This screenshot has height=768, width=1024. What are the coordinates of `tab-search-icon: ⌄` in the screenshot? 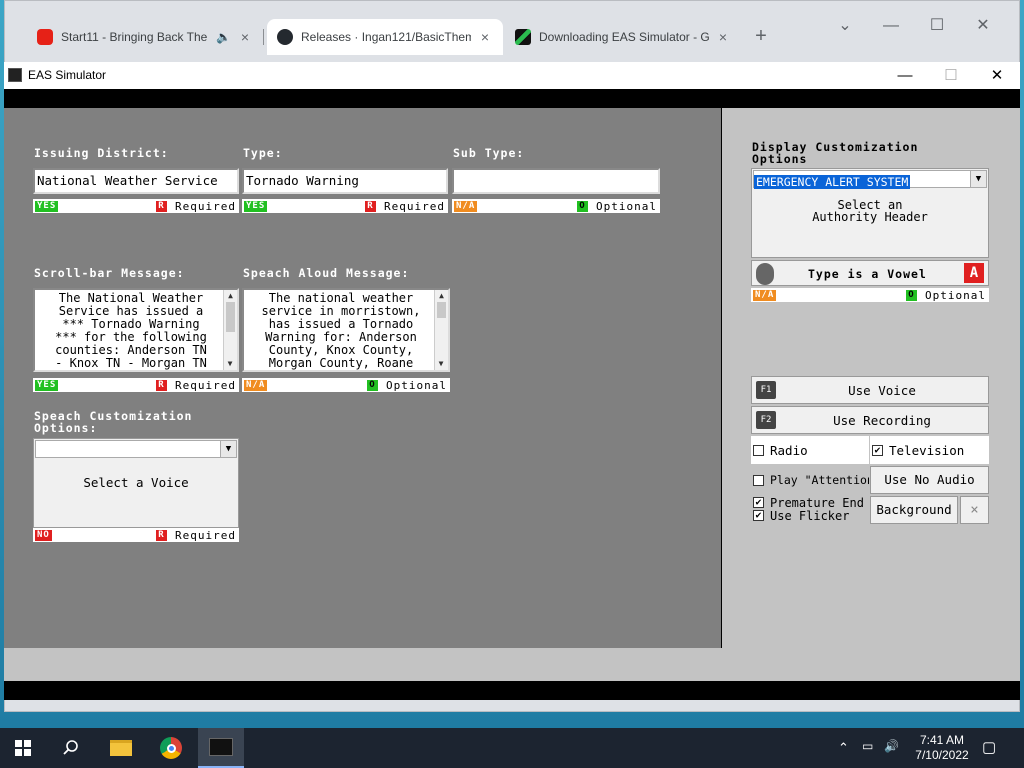 It's located at (845, 26).